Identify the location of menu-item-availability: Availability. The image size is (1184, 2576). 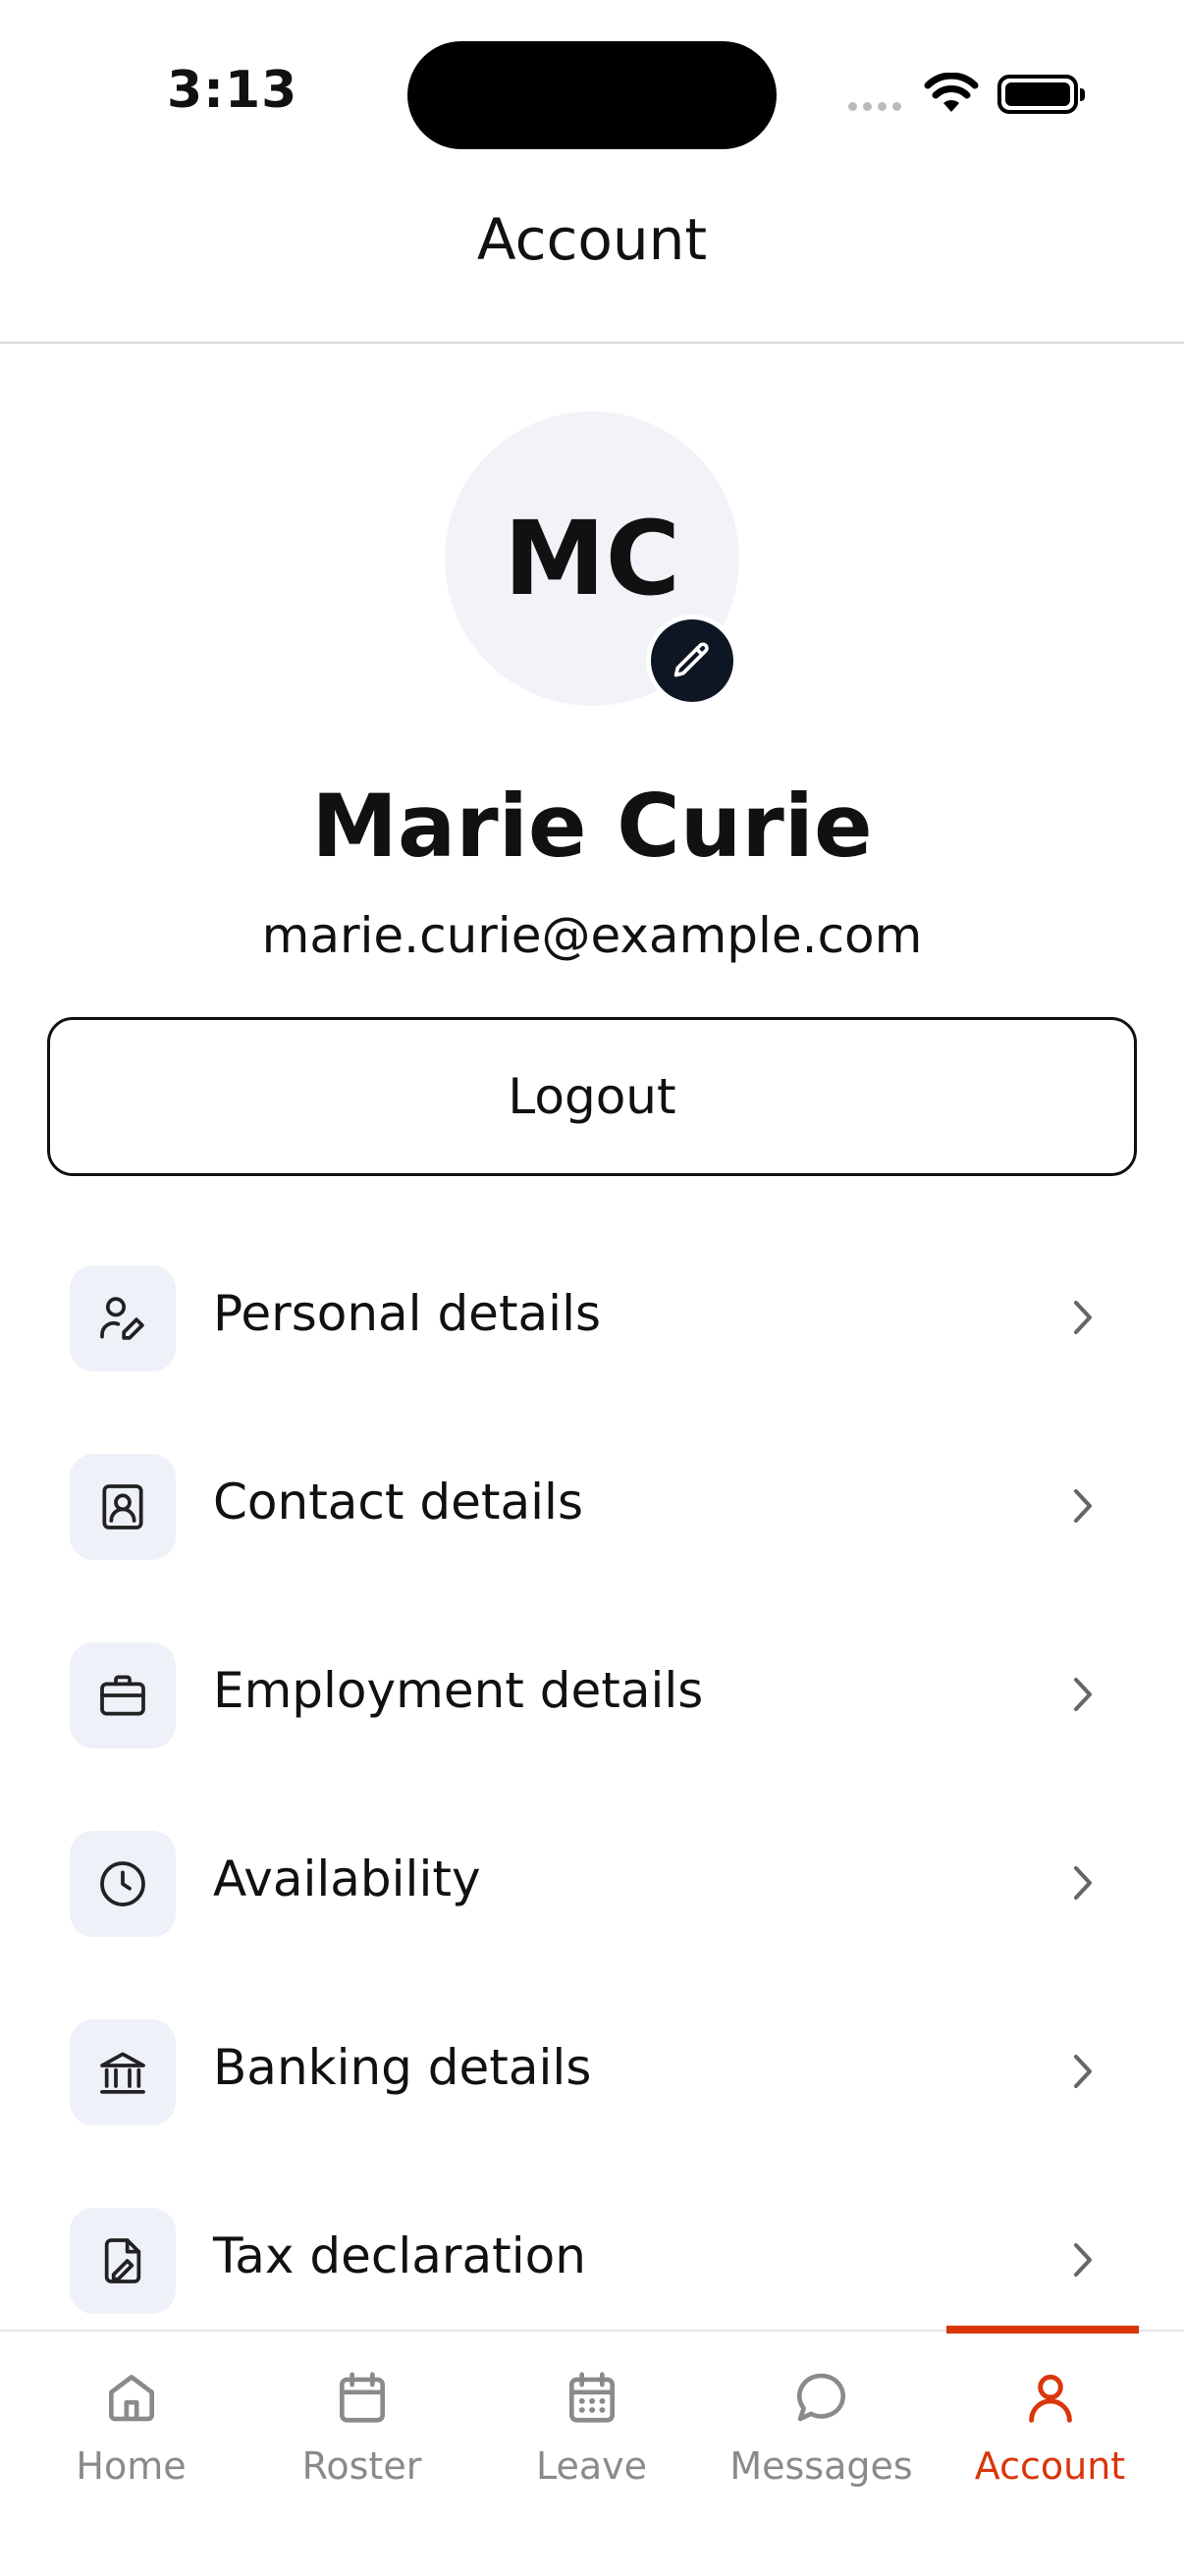
(592, 1884).